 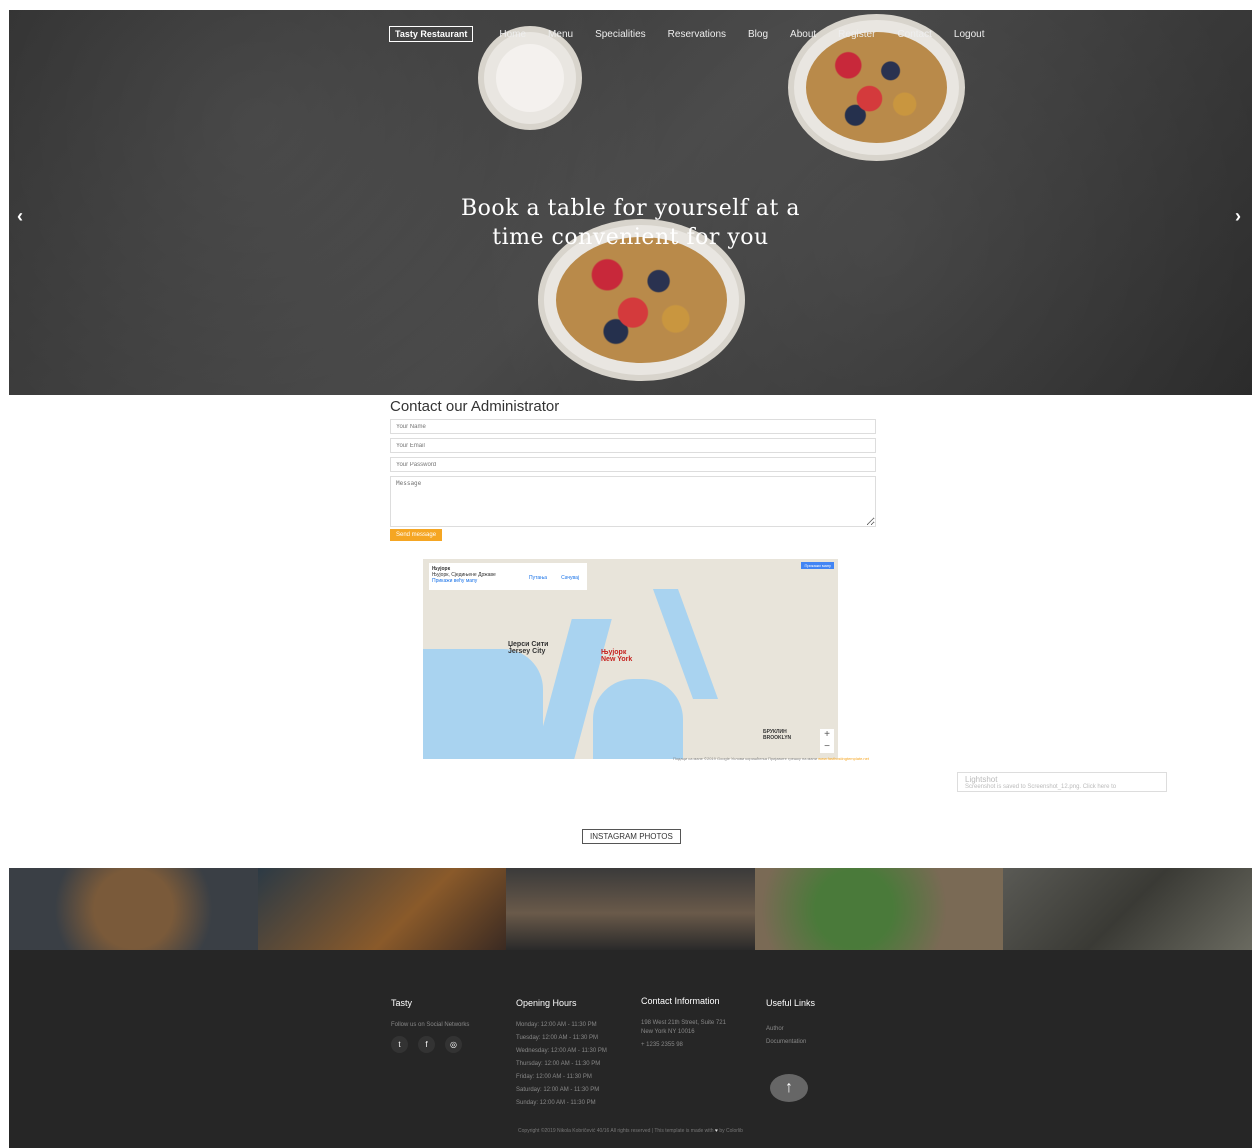 I want to click on nav-about: About, so click(x=803, y=34).